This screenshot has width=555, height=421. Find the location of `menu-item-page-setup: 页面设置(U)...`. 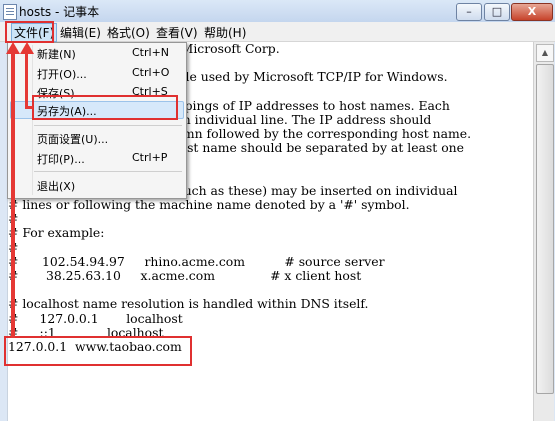

menu-item-page-setup: 页面设置(U)... is located at coordinates (72, 139).